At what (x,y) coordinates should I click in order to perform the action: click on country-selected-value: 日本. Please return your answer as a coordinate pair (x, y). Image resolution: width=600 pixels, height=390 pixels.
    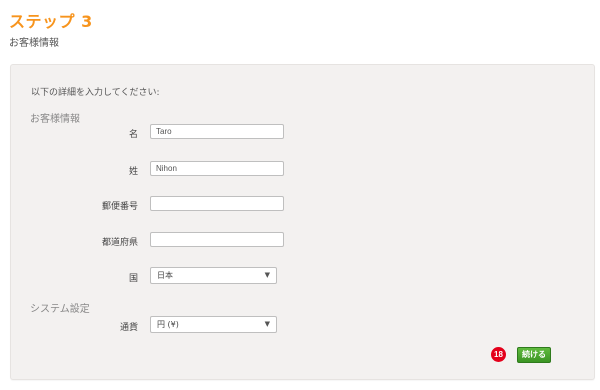
    Looking at the image, I should click on (165, 275).